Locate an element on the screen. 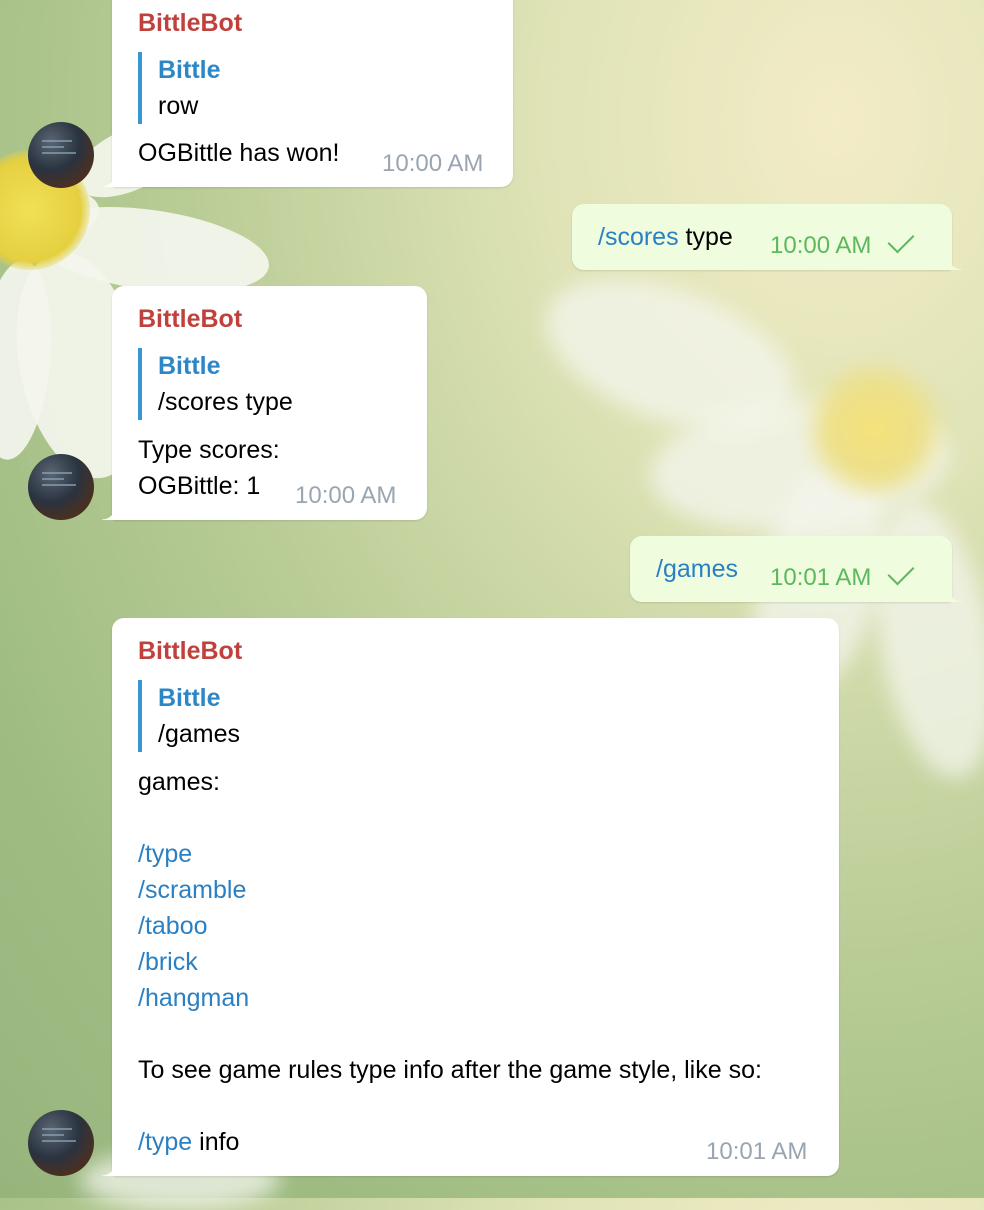 This screenshot has width=984, height=1210. games-list: /type /scramble /taboo /brick /hangman is located at coordinates (193, 926).